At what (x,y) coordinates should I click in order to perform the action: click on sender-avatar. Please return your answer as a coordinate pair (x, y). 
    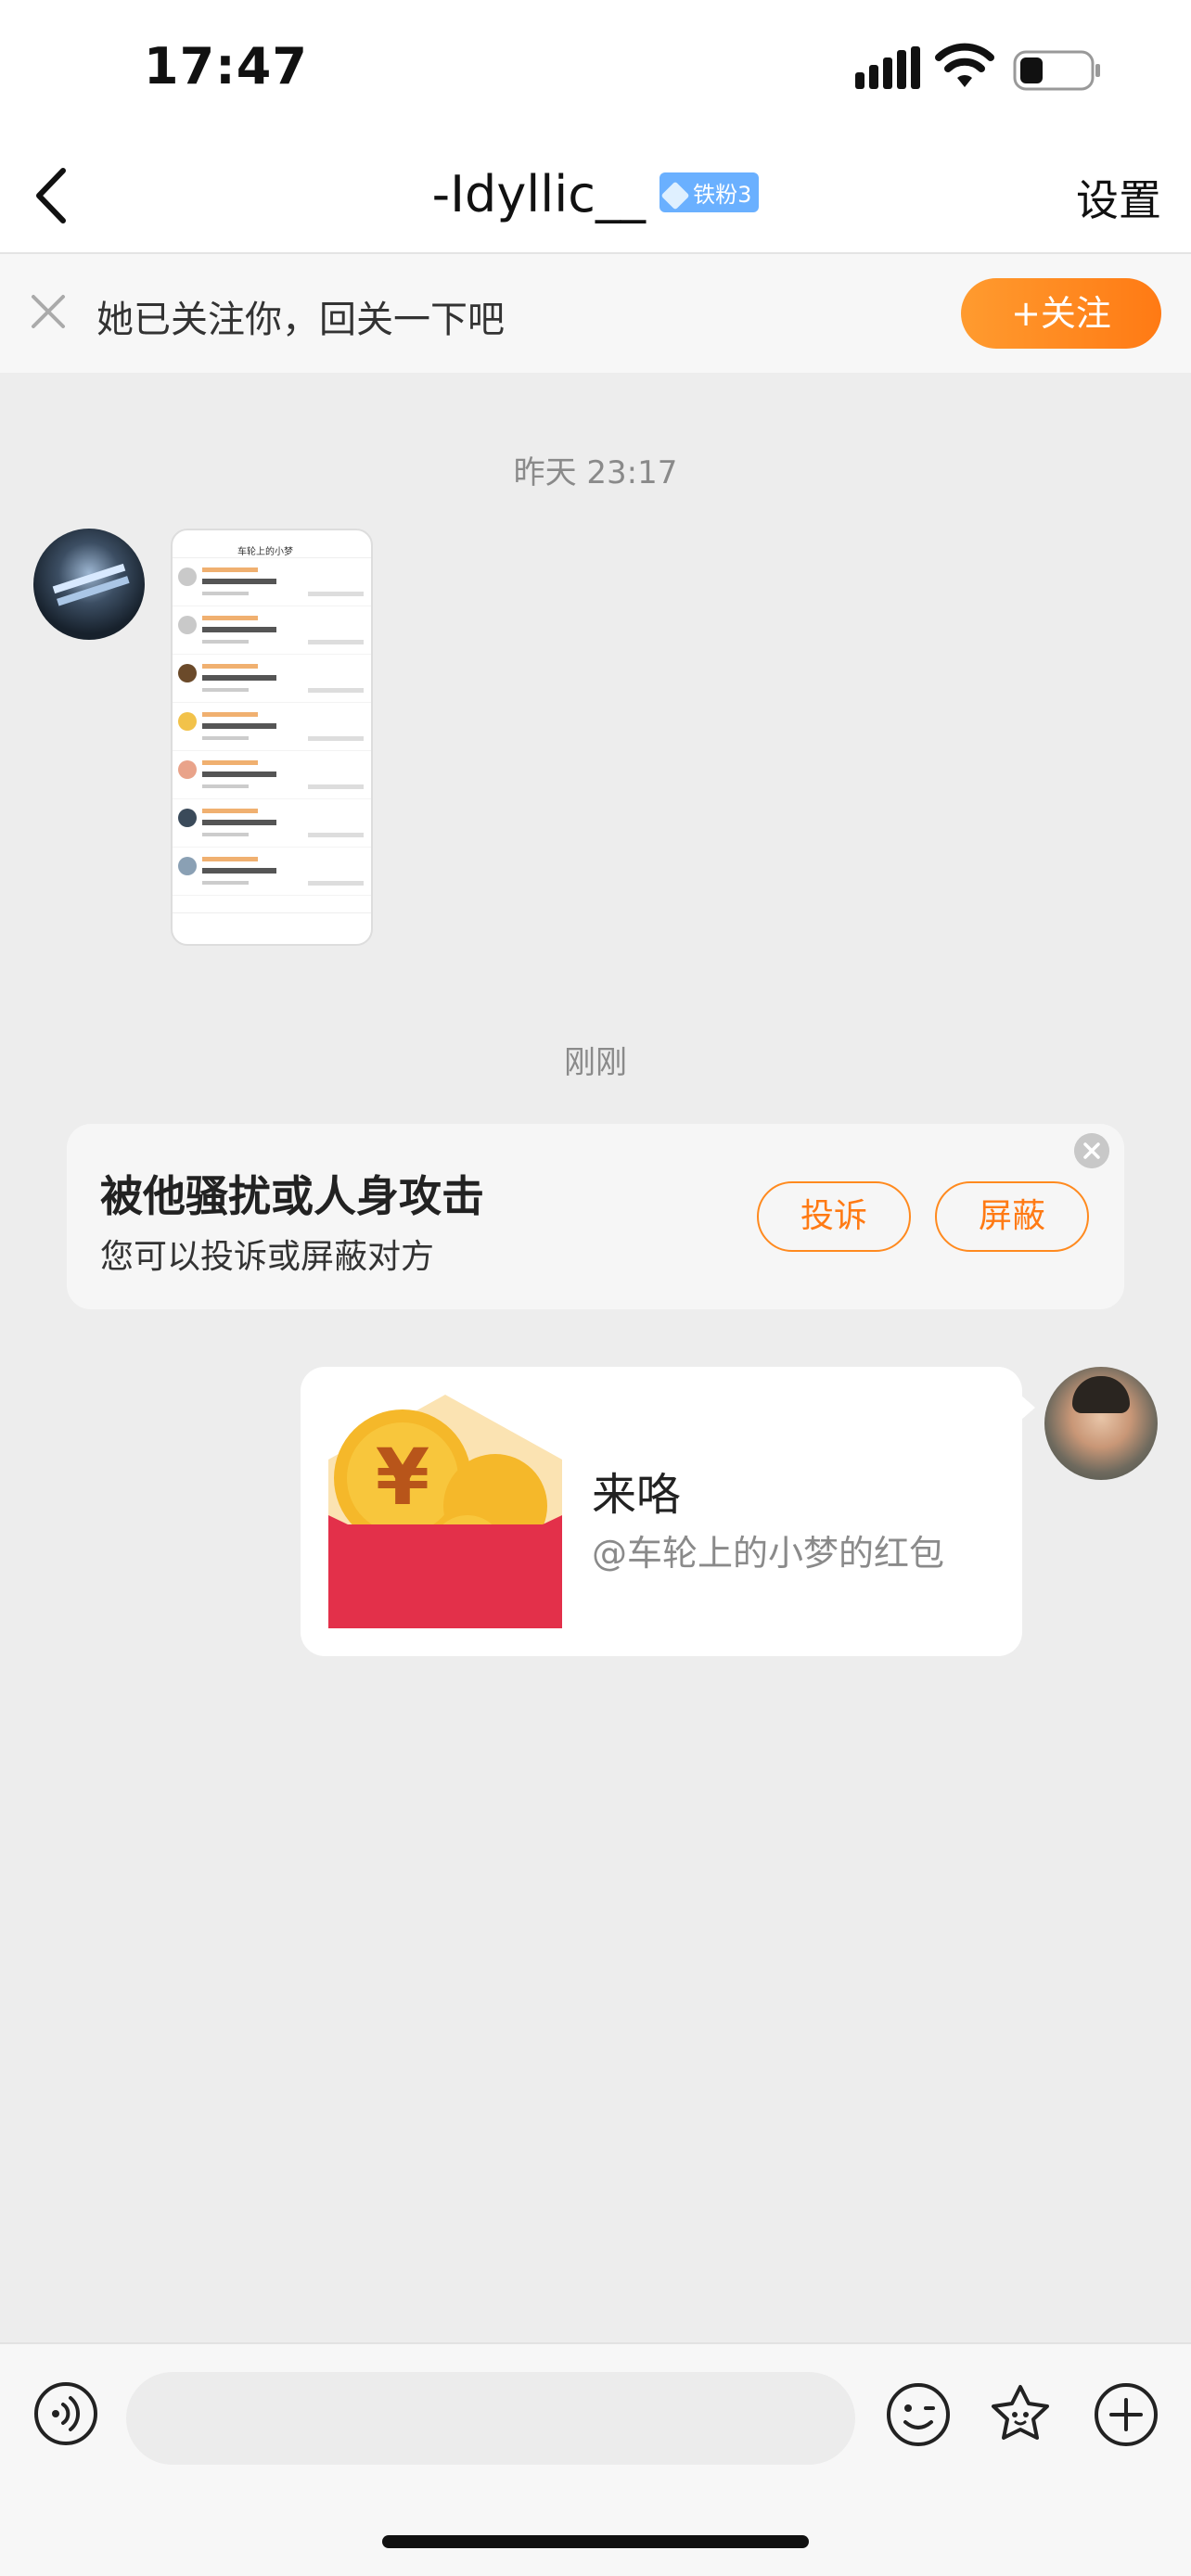
    Looking at the image, I should click on (89, 585).